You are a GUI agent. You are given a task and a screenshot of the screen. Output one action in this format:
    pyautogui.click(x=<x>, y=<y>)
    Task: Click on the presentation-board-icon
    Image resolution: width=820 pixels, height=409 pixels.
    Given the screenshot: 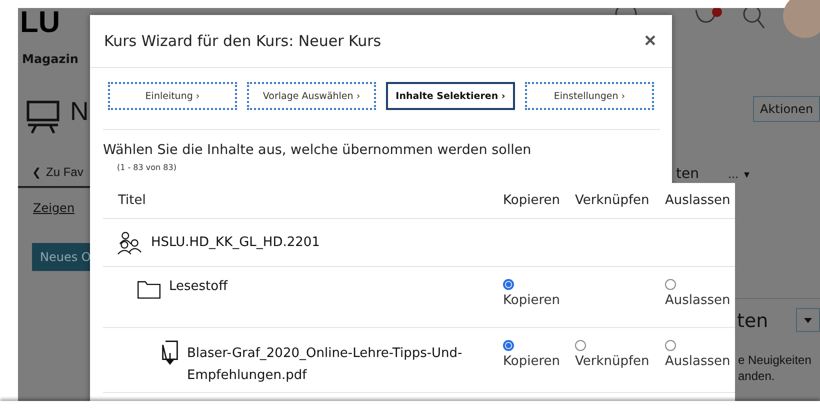 What is the action you would take?
    pyautogui.click(x=43, y=117)
    